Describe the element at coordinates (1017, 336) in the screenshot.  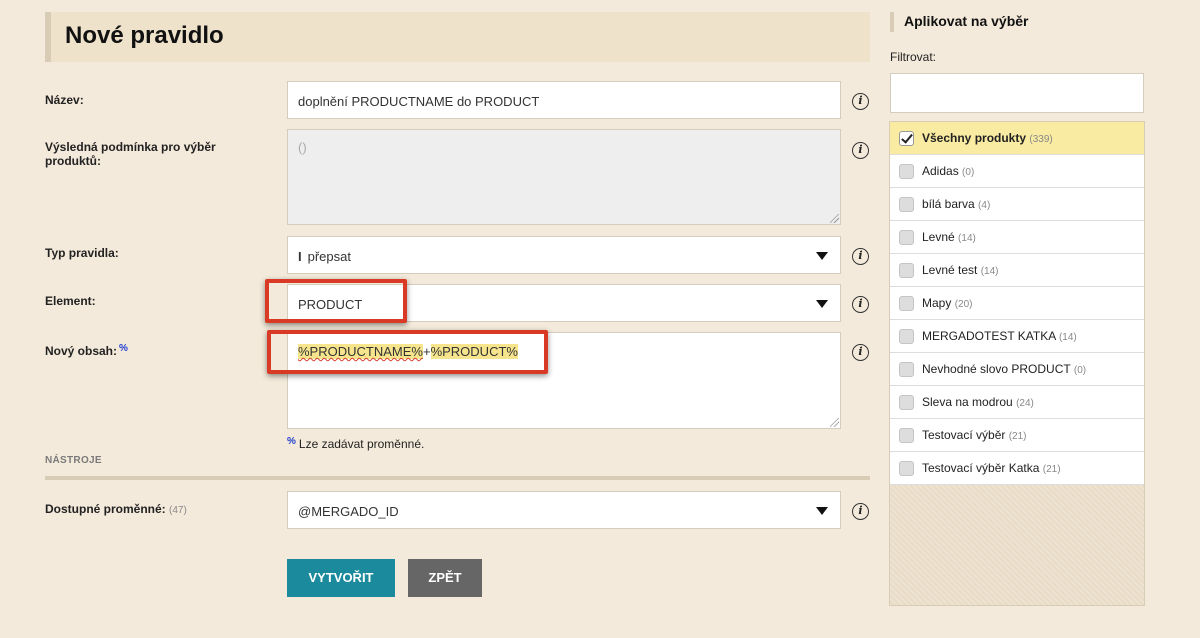
I see `list-item: MERGADOTEST KATKA (14)` at that location.